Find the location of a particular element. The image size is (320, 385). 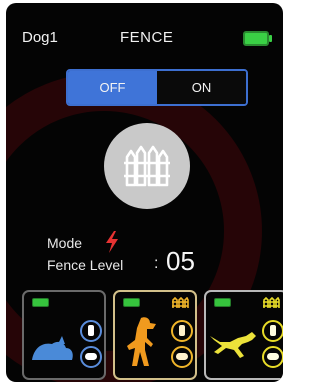

battery-full-icon is located at coordinates (257, 38).